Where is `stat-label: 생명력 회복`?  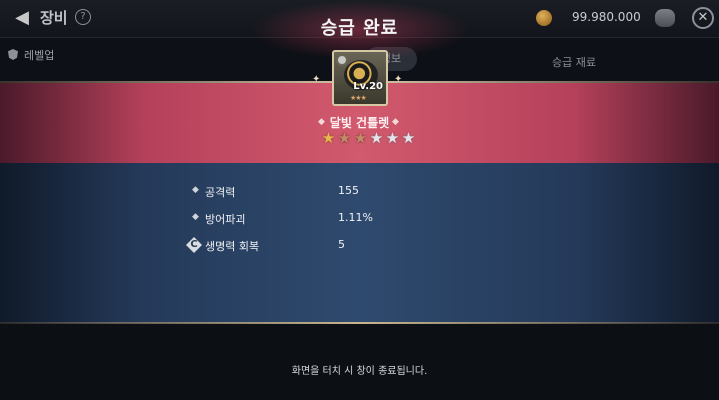
stat-label: 생명력 회복 is located at coordinates (232, 246).